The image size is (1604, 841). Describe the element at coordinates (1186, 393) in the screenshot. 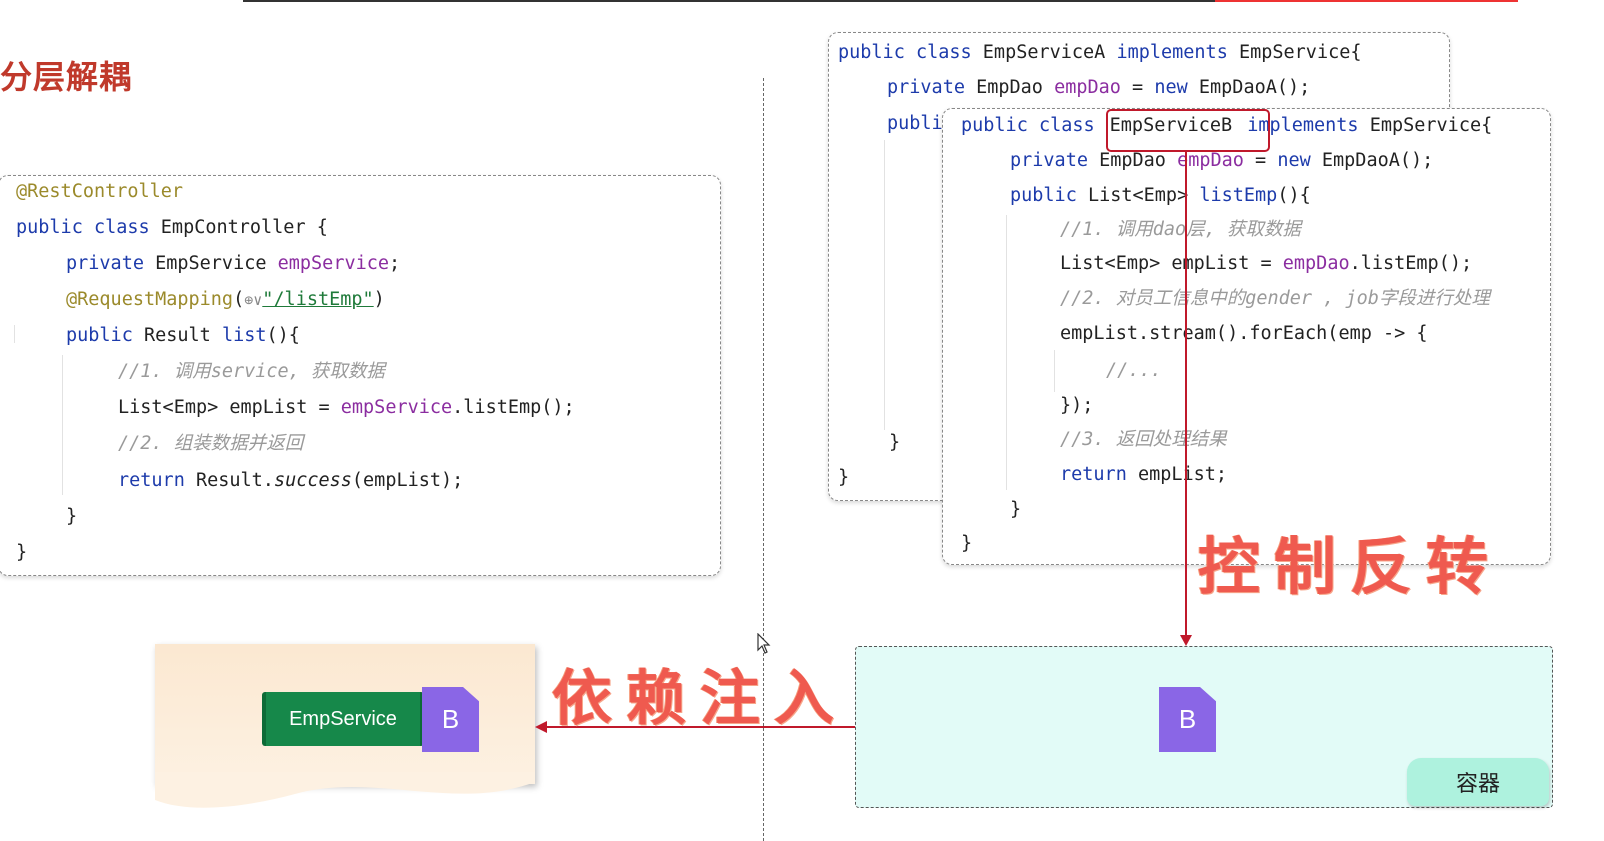

I see `ioc-arrow-line` at that location.